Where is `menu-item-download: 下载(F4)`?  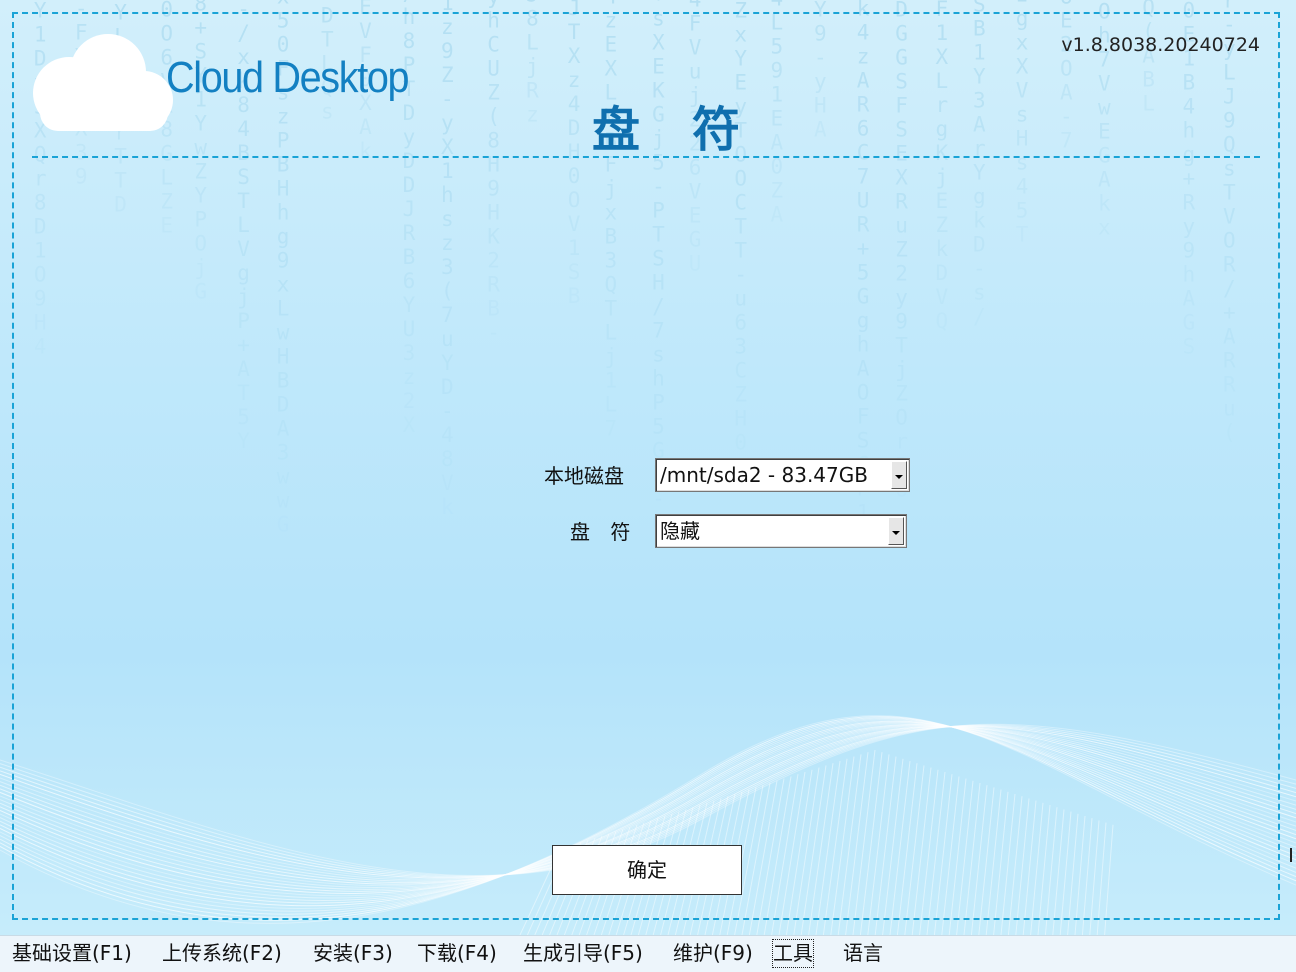 menu-item-download: 下载(F4) is located at coordinates (457, 953).